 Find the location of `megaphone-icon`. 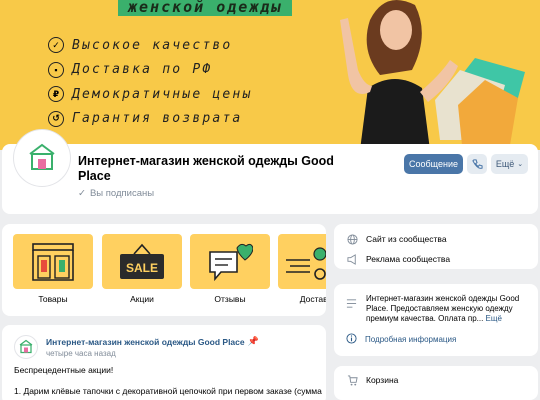

megaphone-icon is located at coordinates (352, 259).